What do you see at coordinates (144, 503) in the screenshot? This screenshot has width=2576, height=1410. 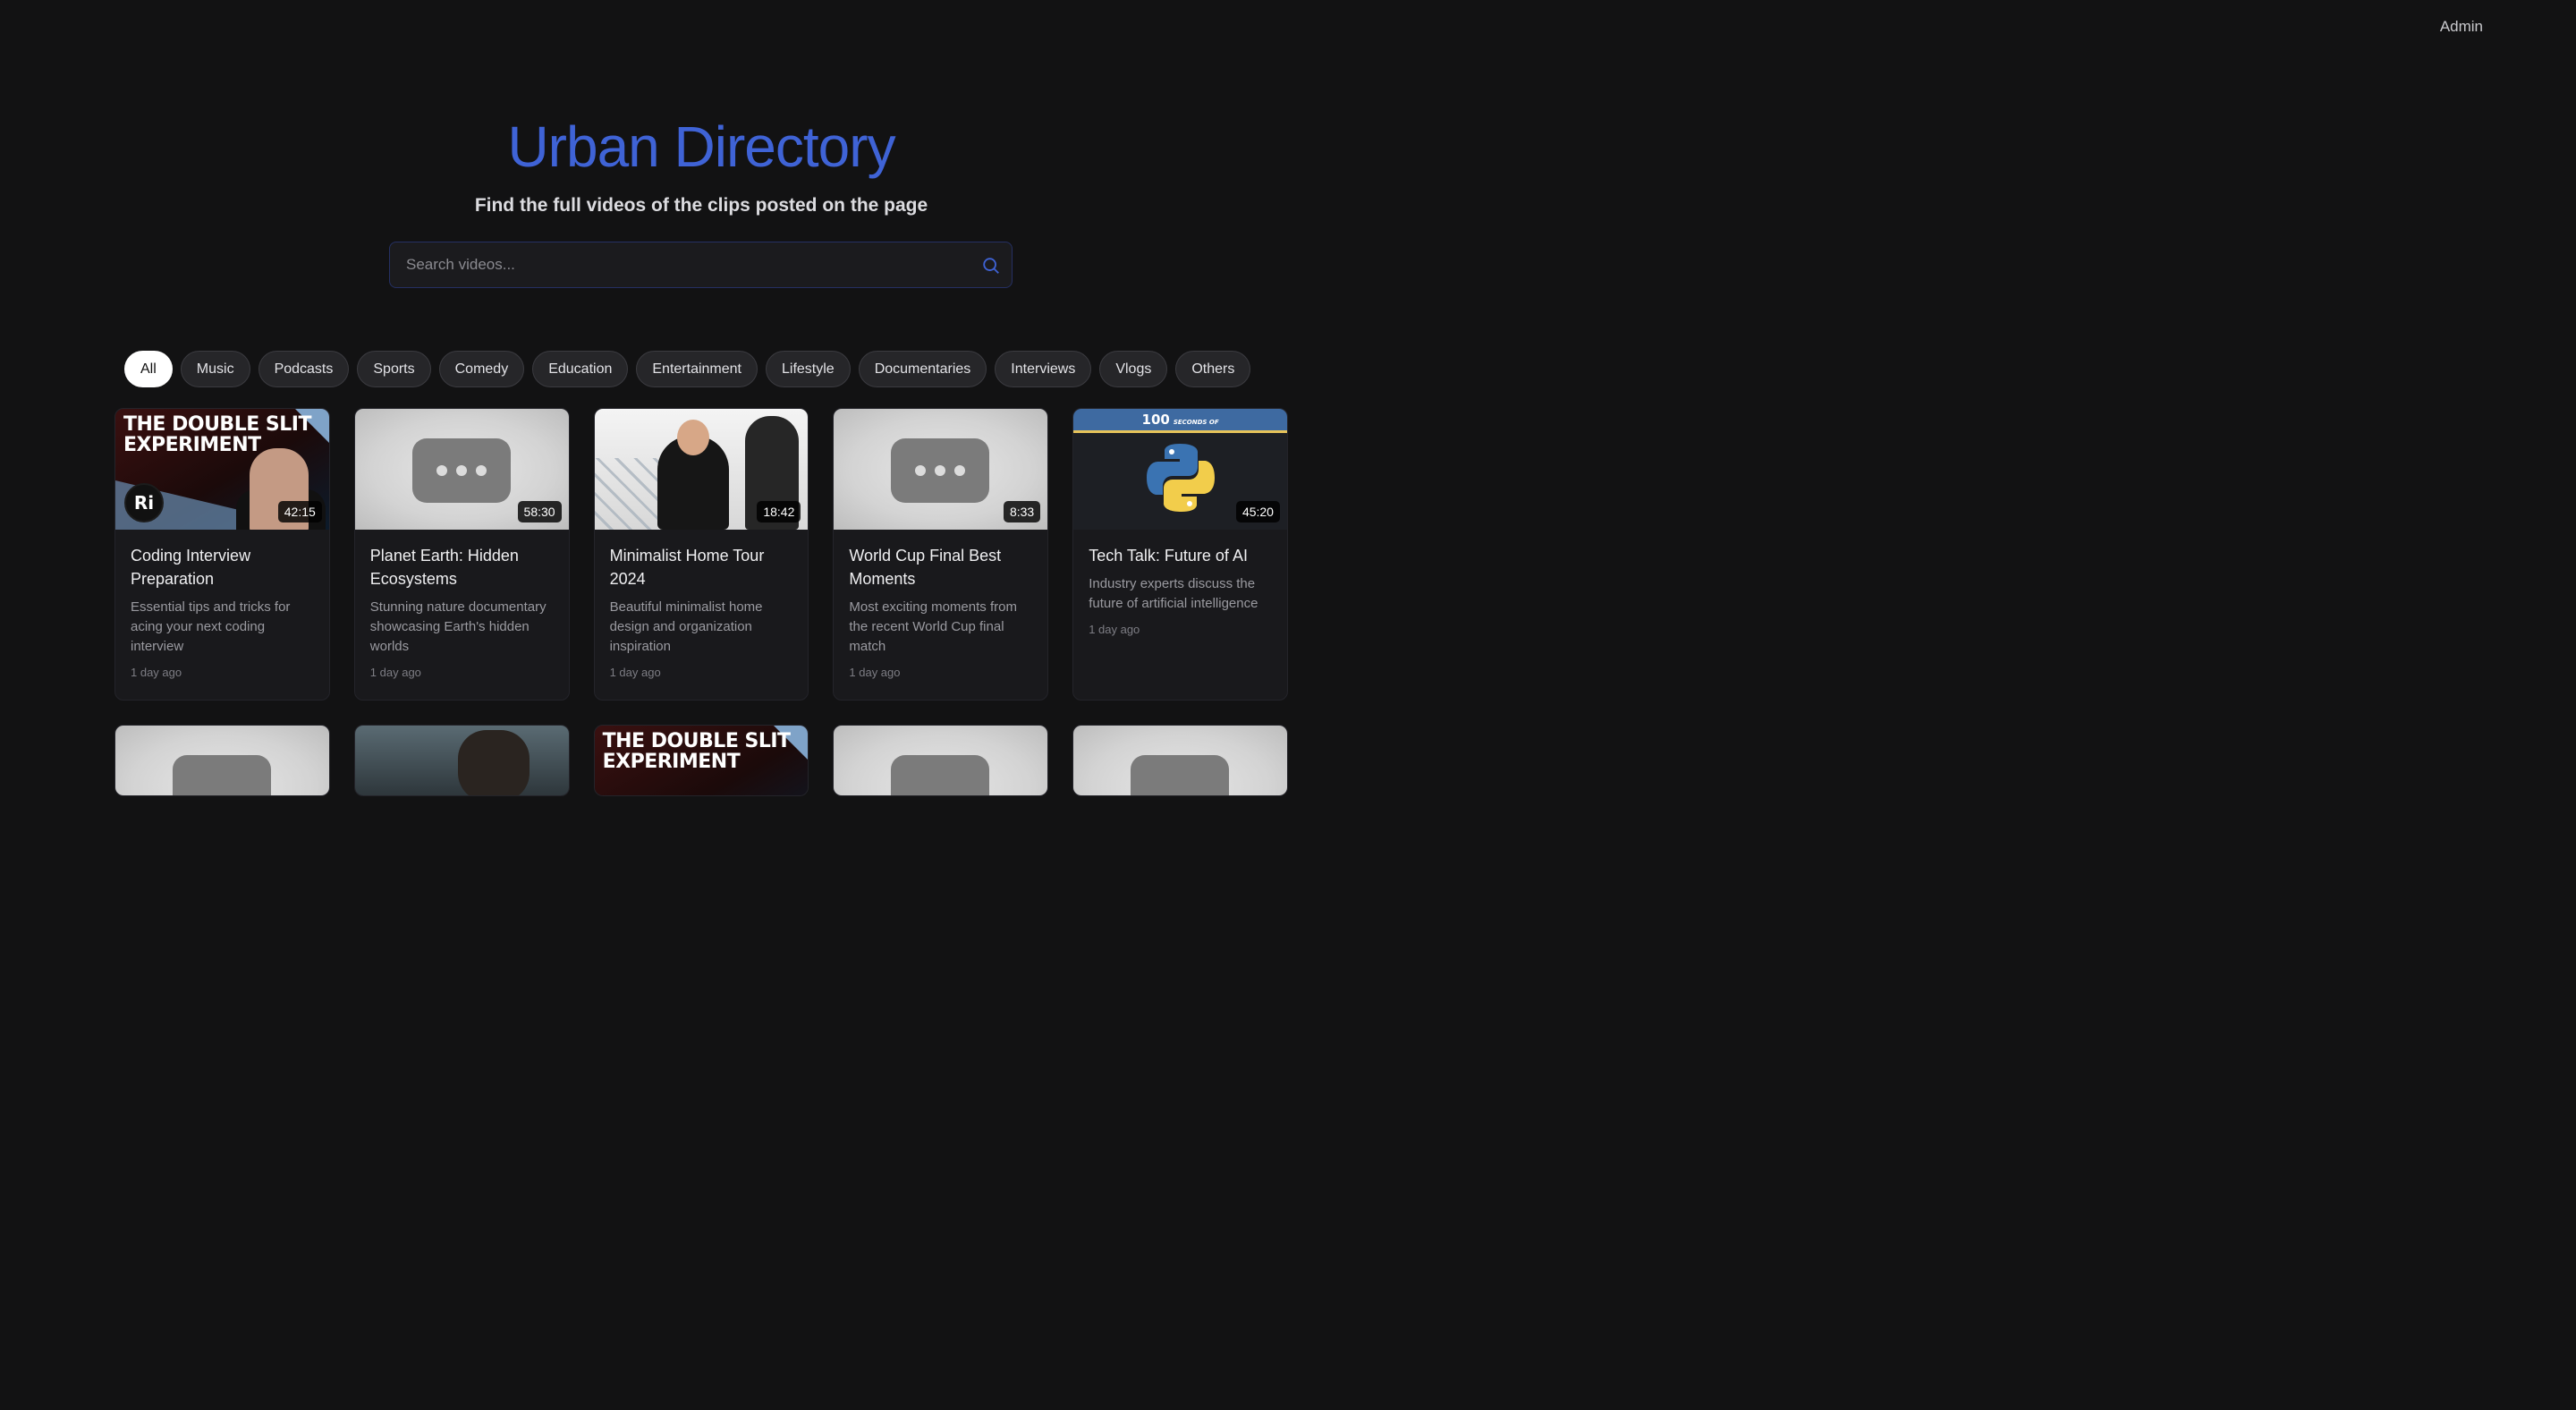 I see `channel-logo: Ri` at bounding box center [144, 503].